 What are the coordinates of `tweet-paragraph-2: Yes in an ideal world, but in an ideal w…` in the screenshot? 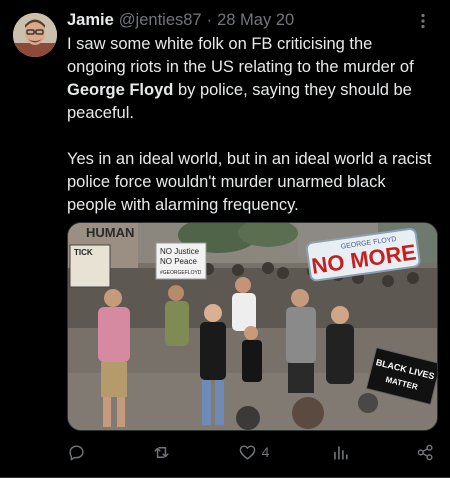 It's located at (249, 182).